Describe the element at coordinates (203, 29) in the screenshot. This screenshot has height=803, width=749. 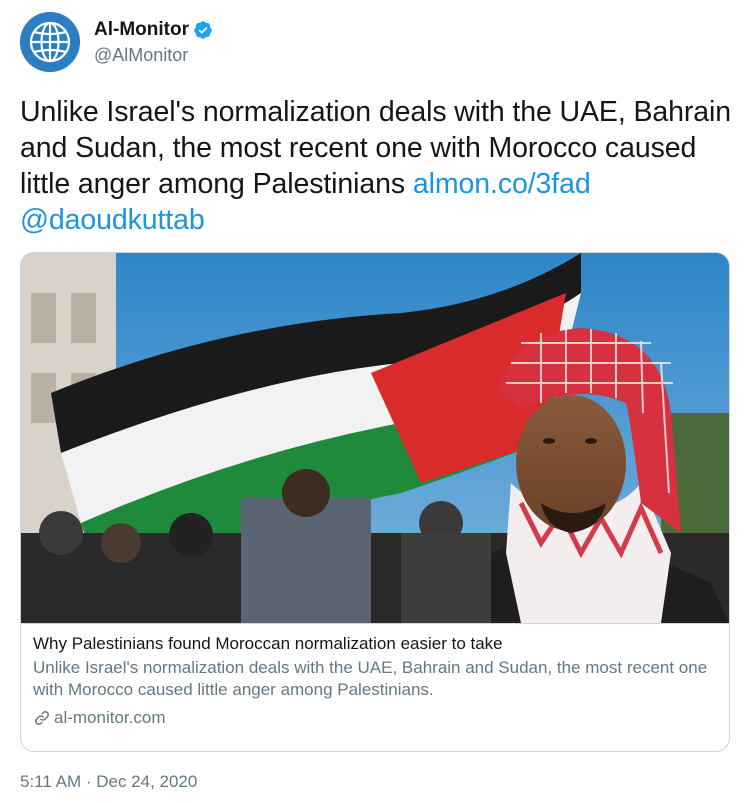
I see `verified-badge-icon` at that location.